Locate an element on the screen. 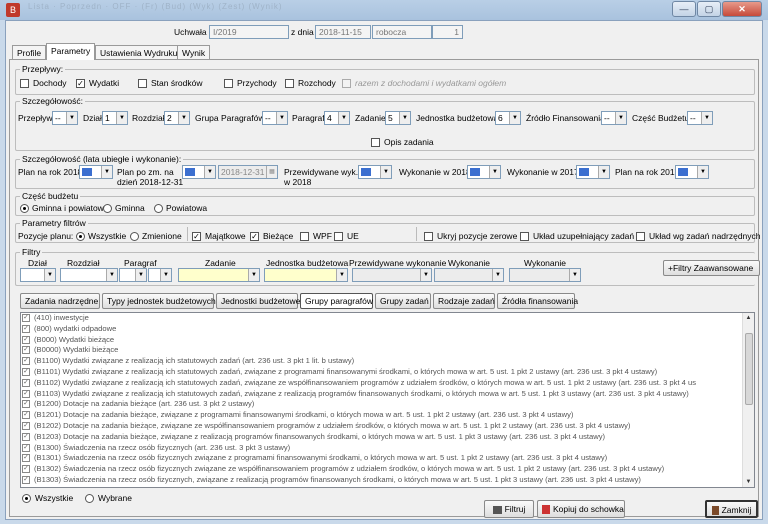 The height and width of the screenshot is (524, 768). filtr-przewidywane-select: ▼ is located at coordinates (392, 275).